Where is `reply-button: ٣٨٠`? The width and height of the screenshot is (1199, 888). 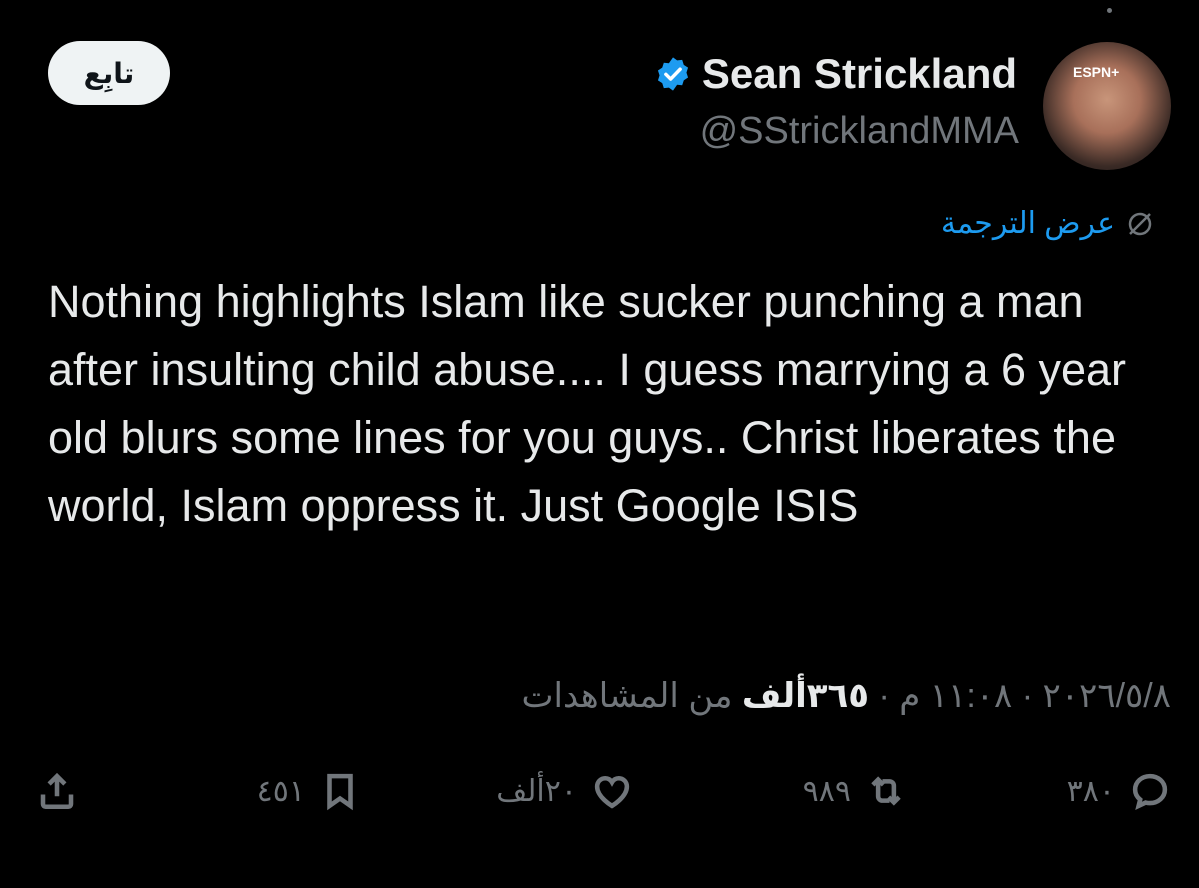 reply-button: ٣٨٠ is located at coordinates (1119, 791).